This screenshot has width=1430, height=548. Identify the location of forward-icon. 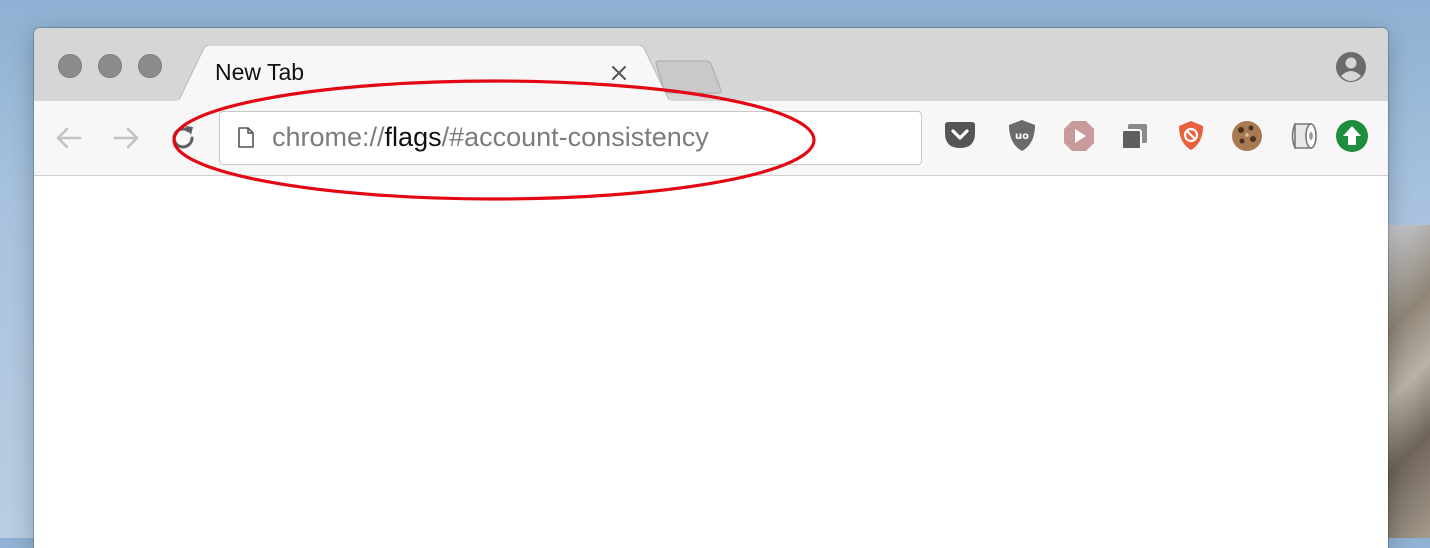
(126, 138).